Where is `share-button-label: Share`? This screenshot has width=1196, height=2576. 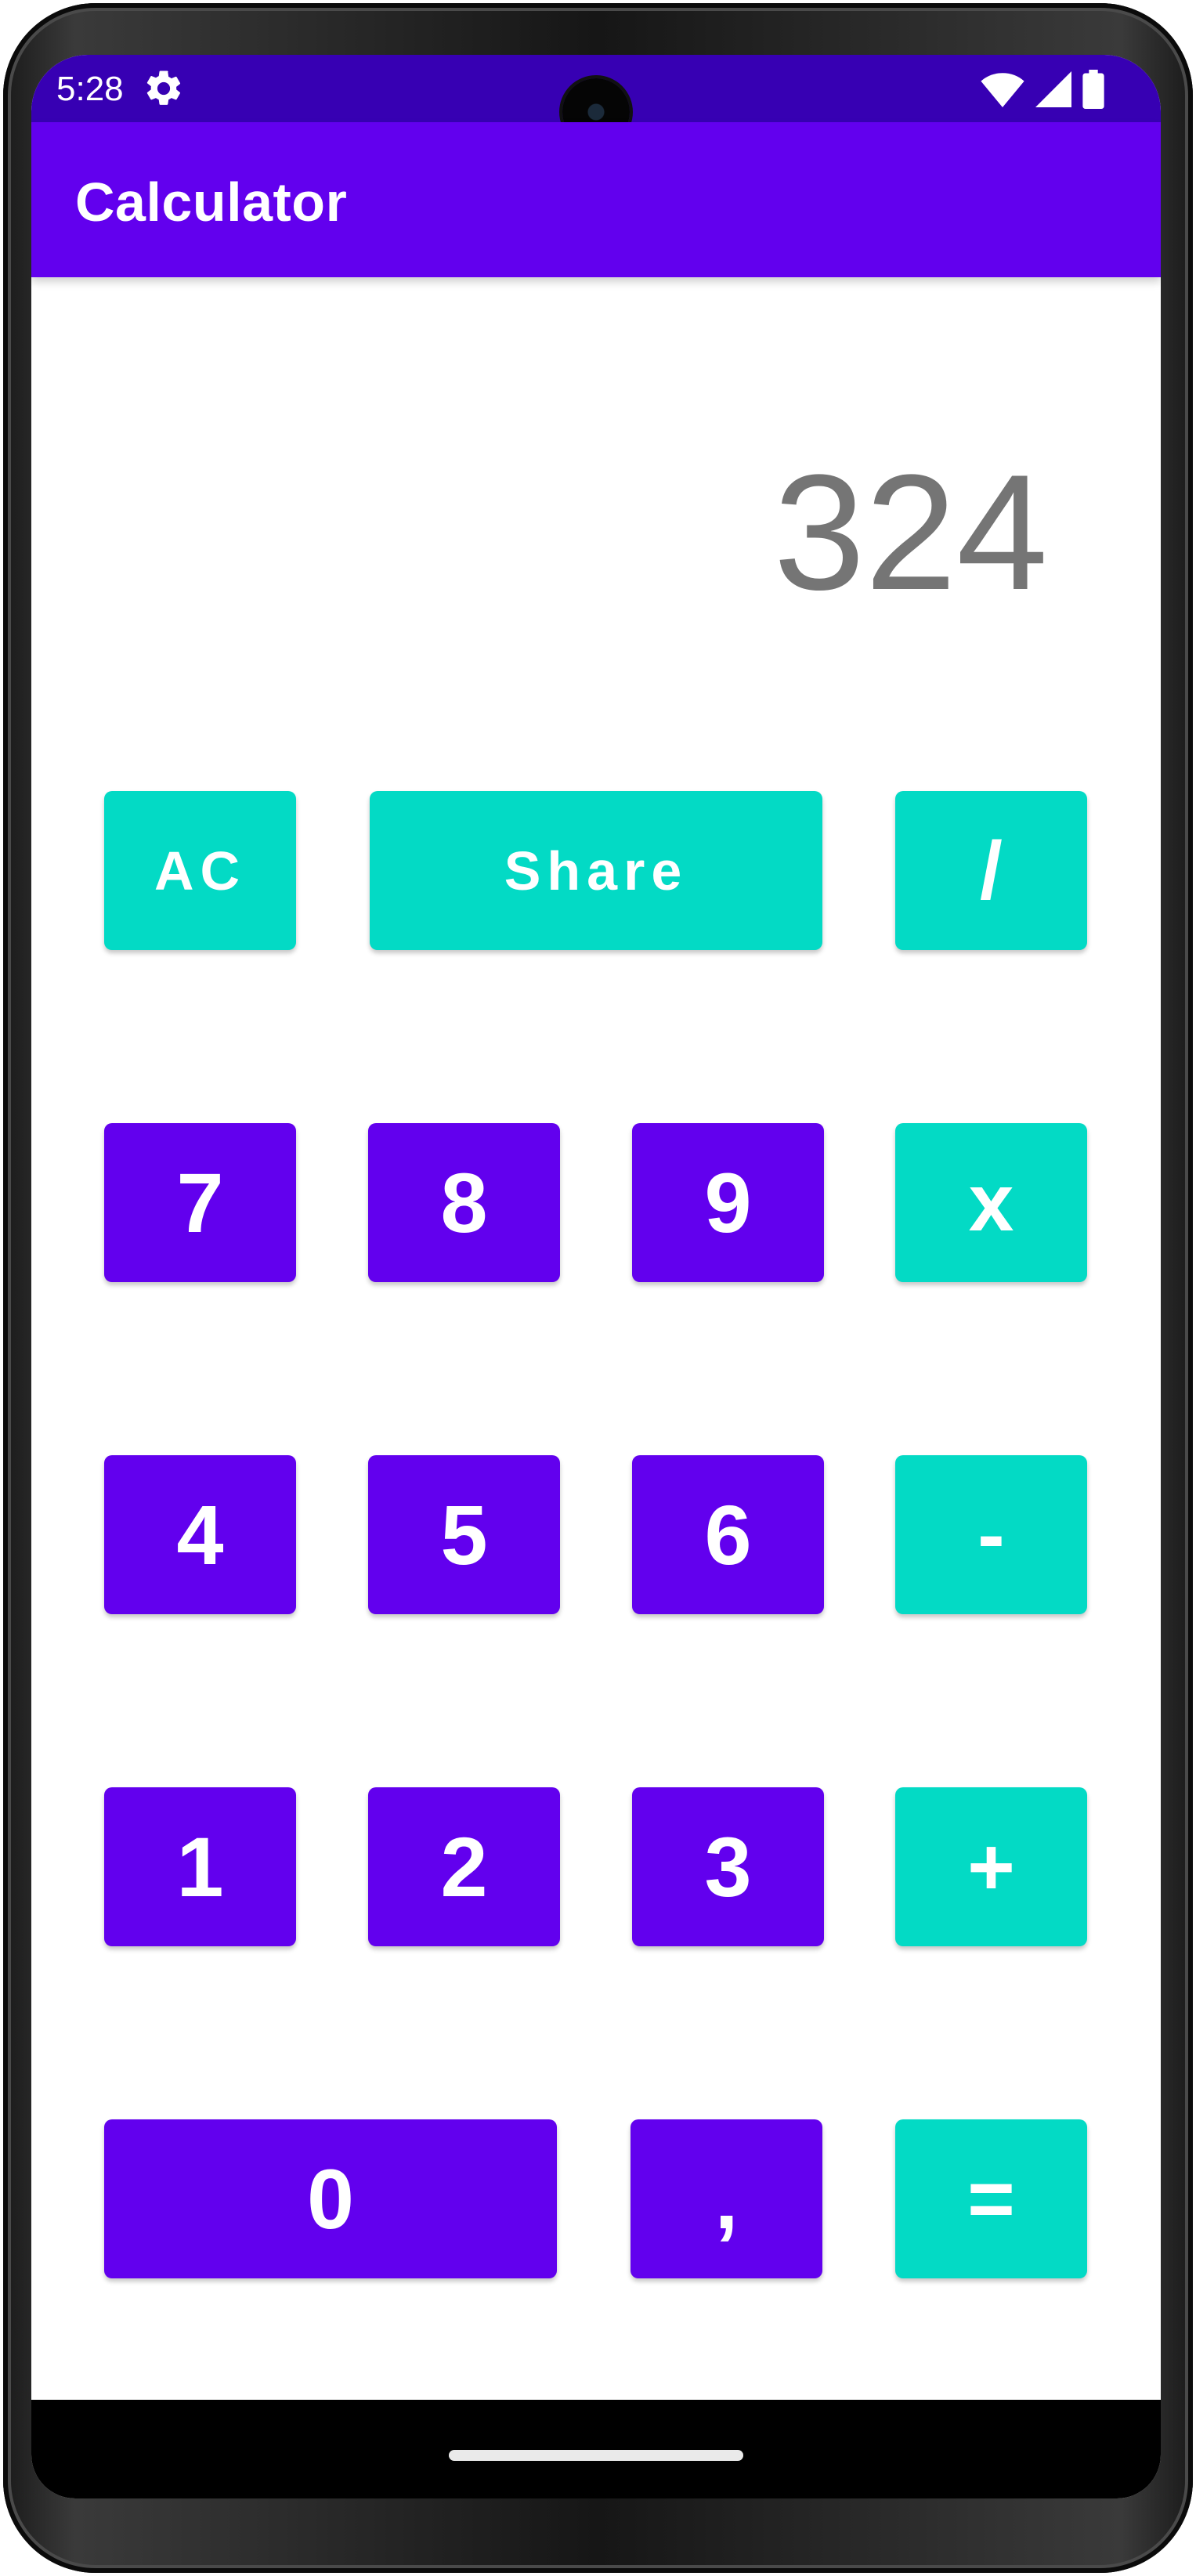 share-button-label: Share is located at coordinates (596, 870).